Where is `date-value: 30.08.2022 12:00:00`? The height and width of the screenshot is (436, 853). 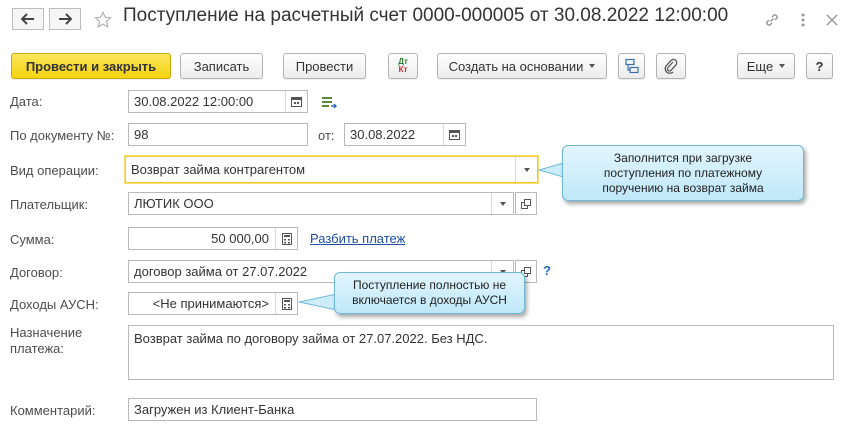
date-value: 30.08.2022 12:00:00 is located at coordinates (194, 101).